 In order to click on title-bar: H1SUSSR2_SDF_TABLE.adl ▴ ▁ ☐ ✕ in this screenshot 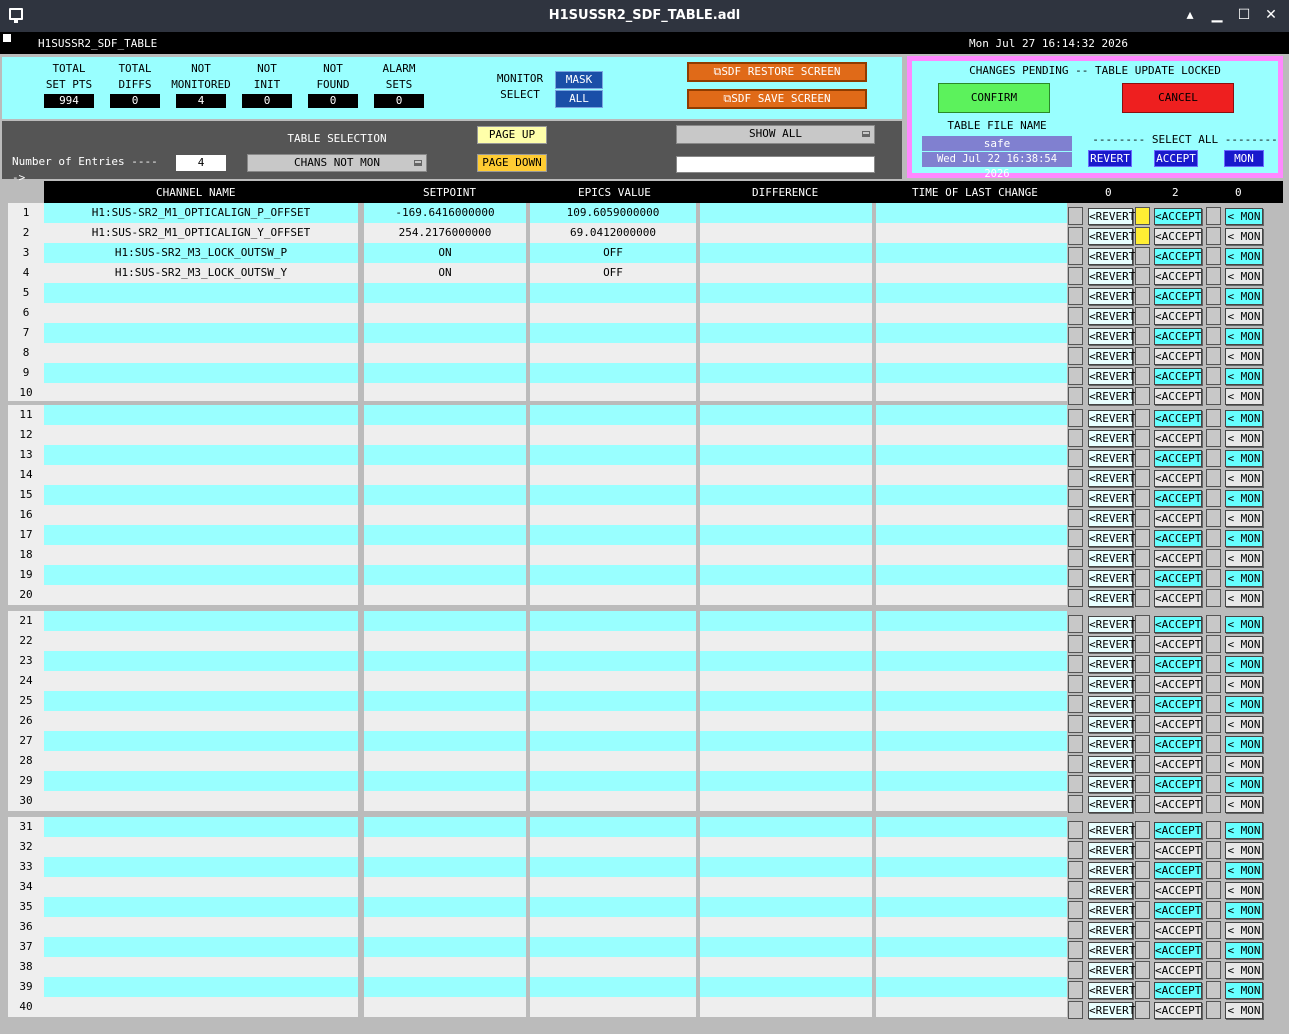, I will do `click(644, 16)`.